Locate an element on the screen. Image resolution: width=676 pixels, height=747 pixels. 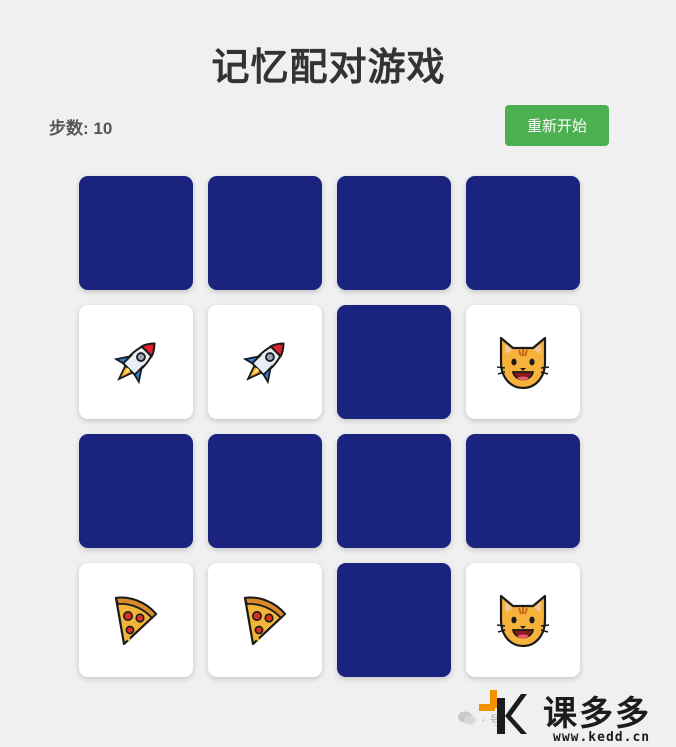
watermark: · 号 课多多 www.kedd.cn is located at coordinates (565, 716).